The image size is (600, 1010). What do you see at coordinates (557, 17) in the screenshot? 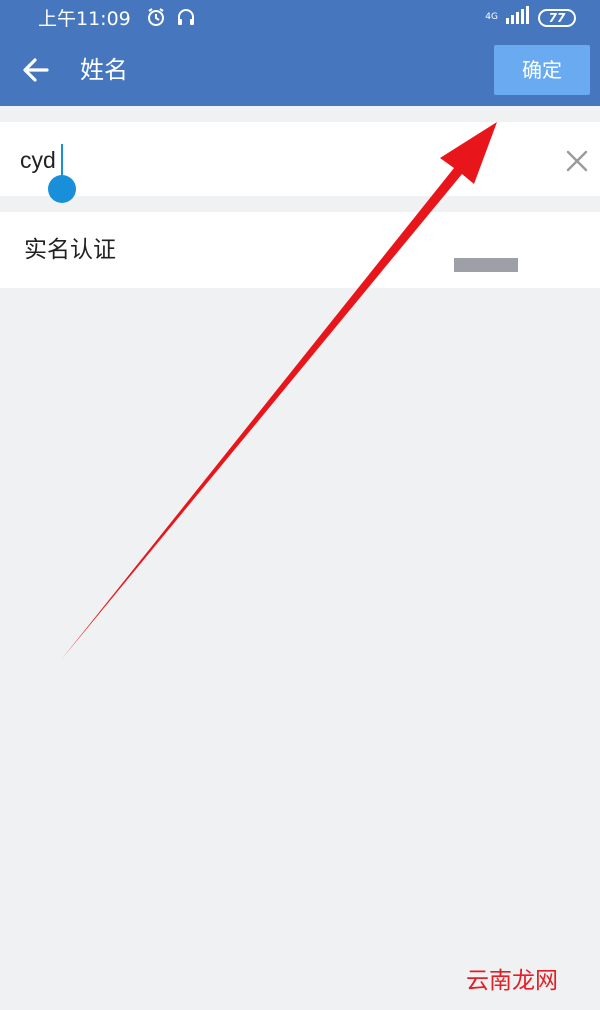
I see `battery-icon: 77` at bounding box center [557, 17].